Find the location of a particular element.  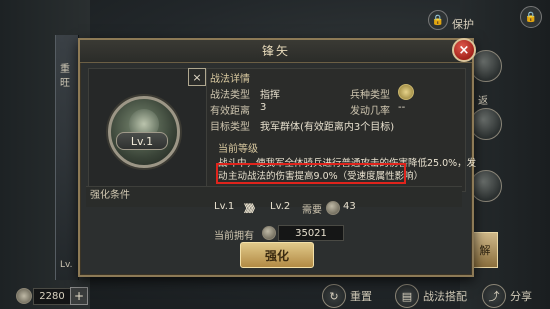

owned-amount: 35021 is located at coordinates (311, 233).